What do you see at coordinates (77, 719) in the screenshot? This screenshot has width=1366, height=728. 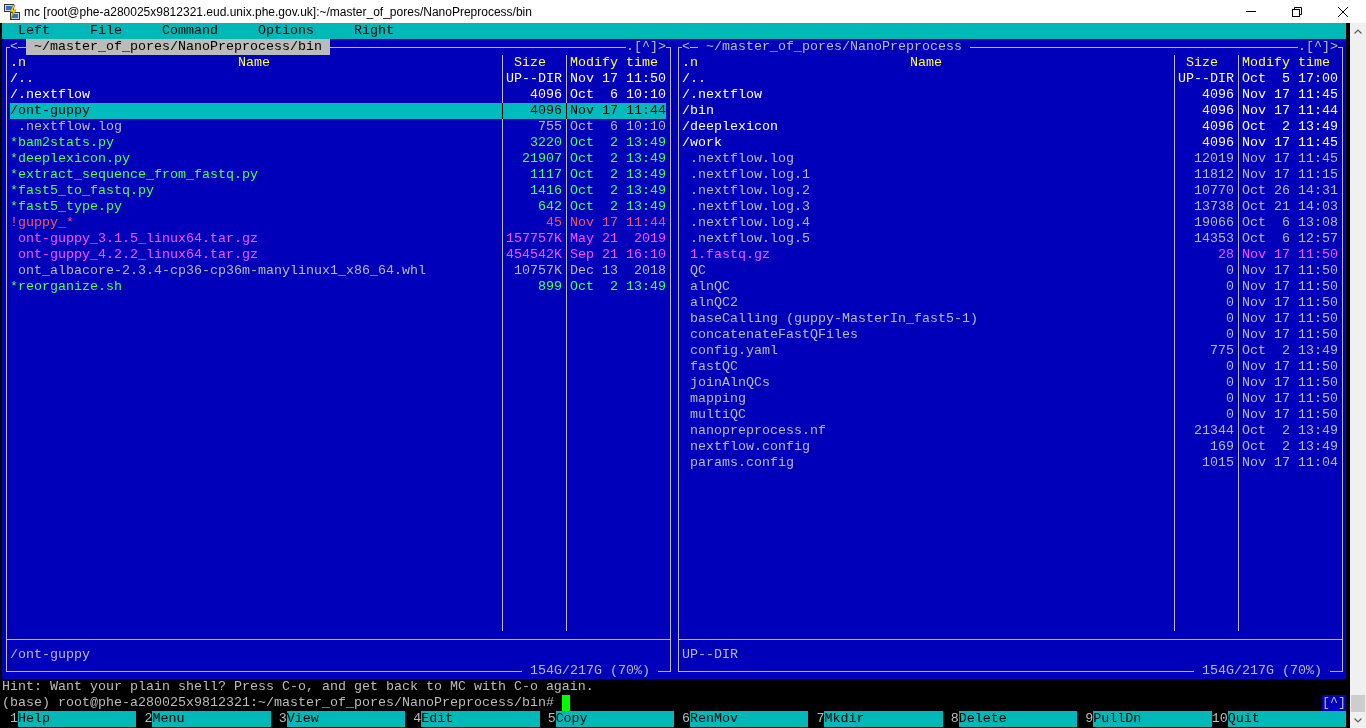 I see `function-key: Help` at bounding box center [77, 719].